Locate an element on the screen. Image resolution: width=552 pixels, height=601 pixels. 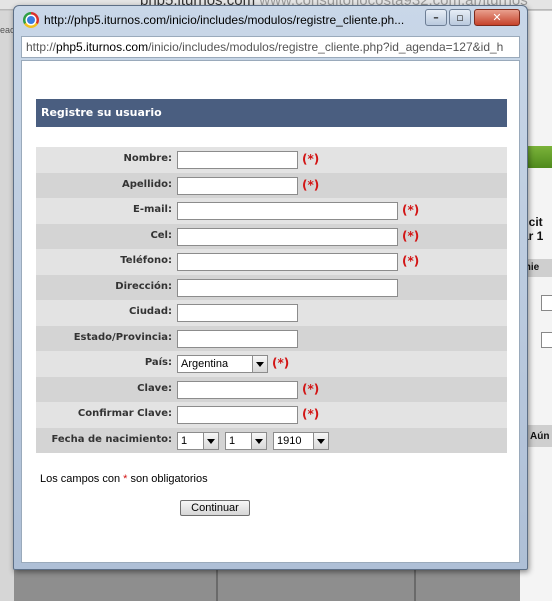
row-cel: Cel: (*) is located at coordinates (271, 236).